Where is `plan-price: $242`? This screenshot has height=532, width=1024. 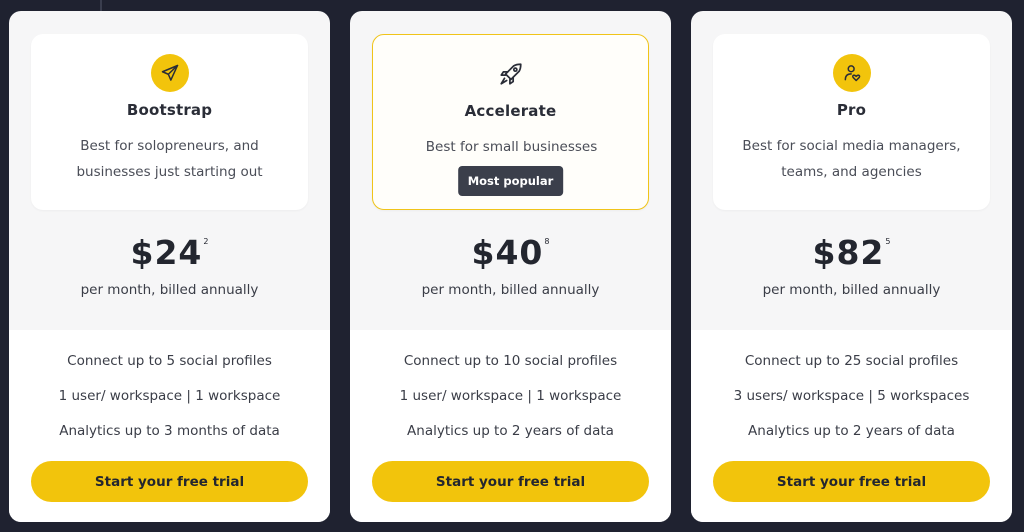 plan-price: $242 is located at coordinates (169, 252).